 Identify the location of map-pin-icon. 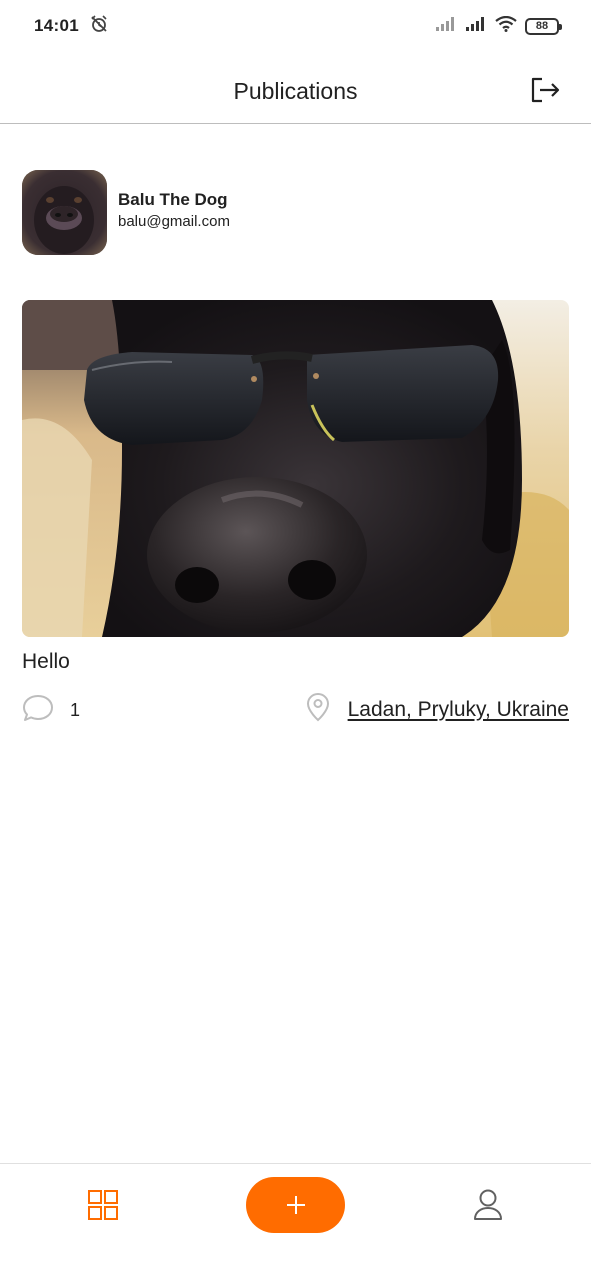
(318, 709).